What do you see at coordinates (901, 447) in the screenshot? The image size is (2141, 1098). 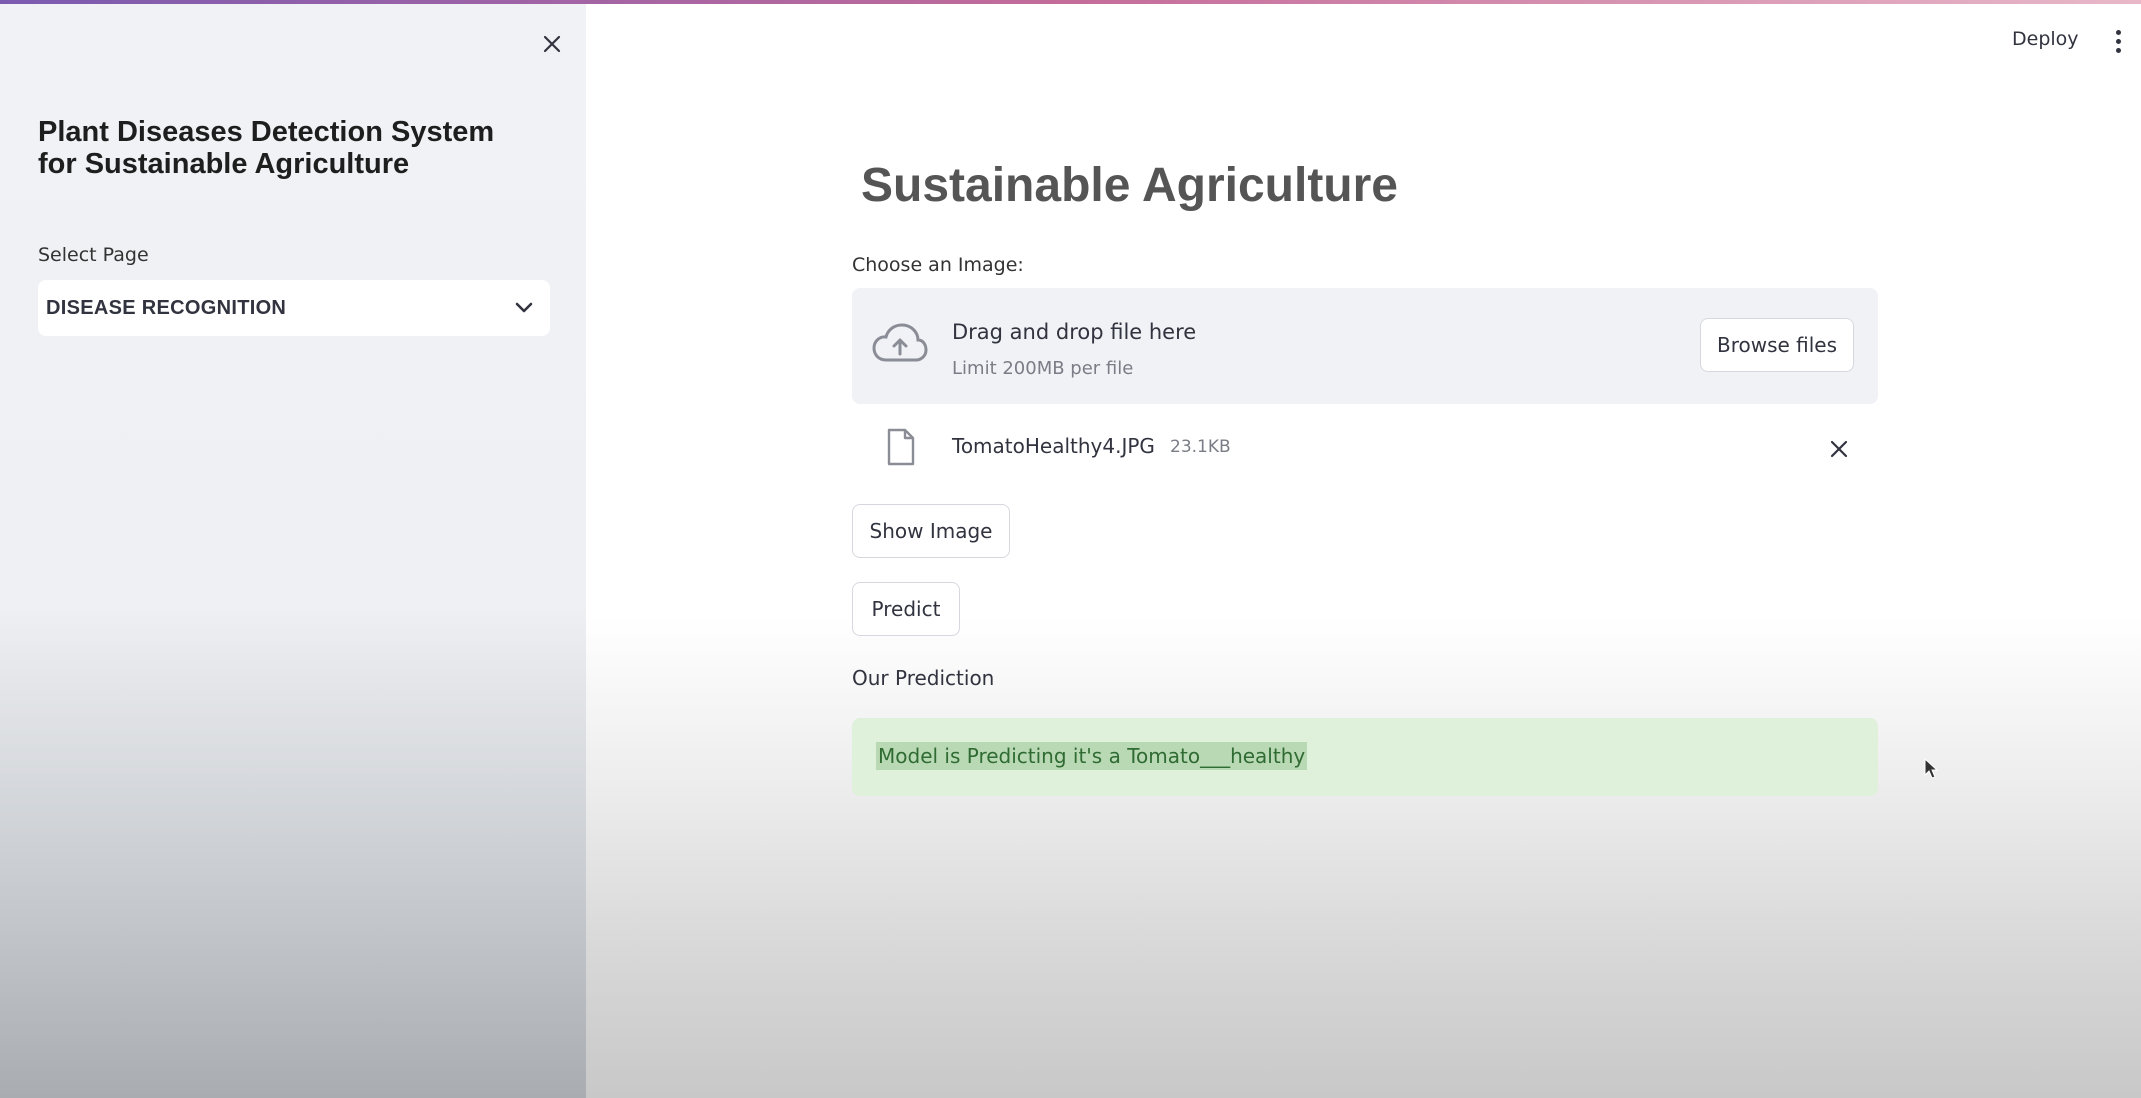 I see `file-icon` at bounding box center [901, 447].